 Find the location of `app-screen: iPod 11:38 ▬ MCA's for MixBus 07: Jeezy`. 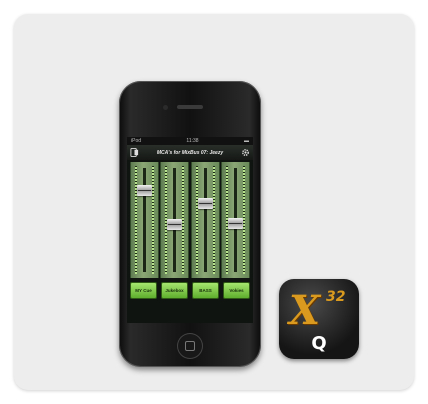

app-screen: iPod 11:38 ▬ MCA's for MixBus 07: Jeezy is located at coordinates (190, 230).